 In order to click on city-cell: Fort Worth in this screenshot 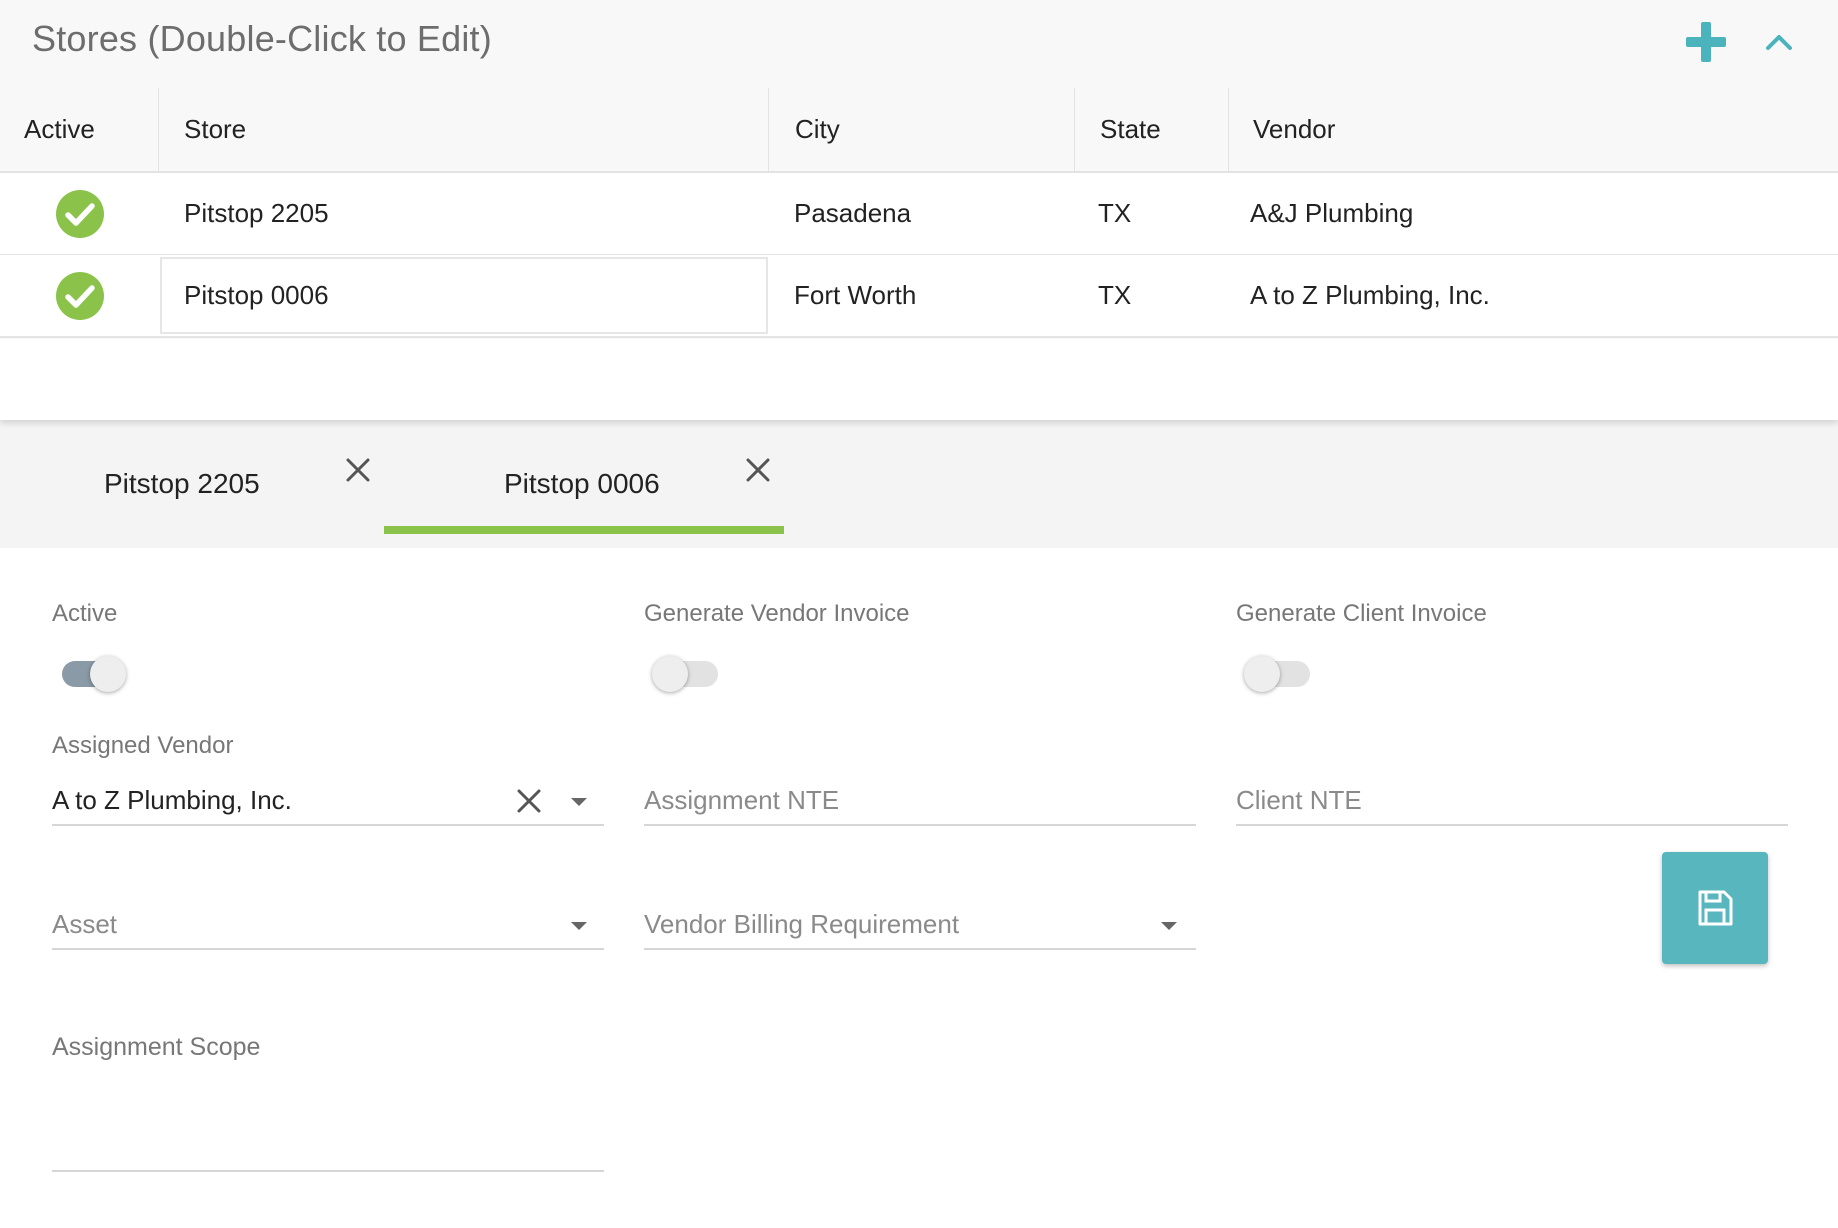, I will do `click(855, 295)`.